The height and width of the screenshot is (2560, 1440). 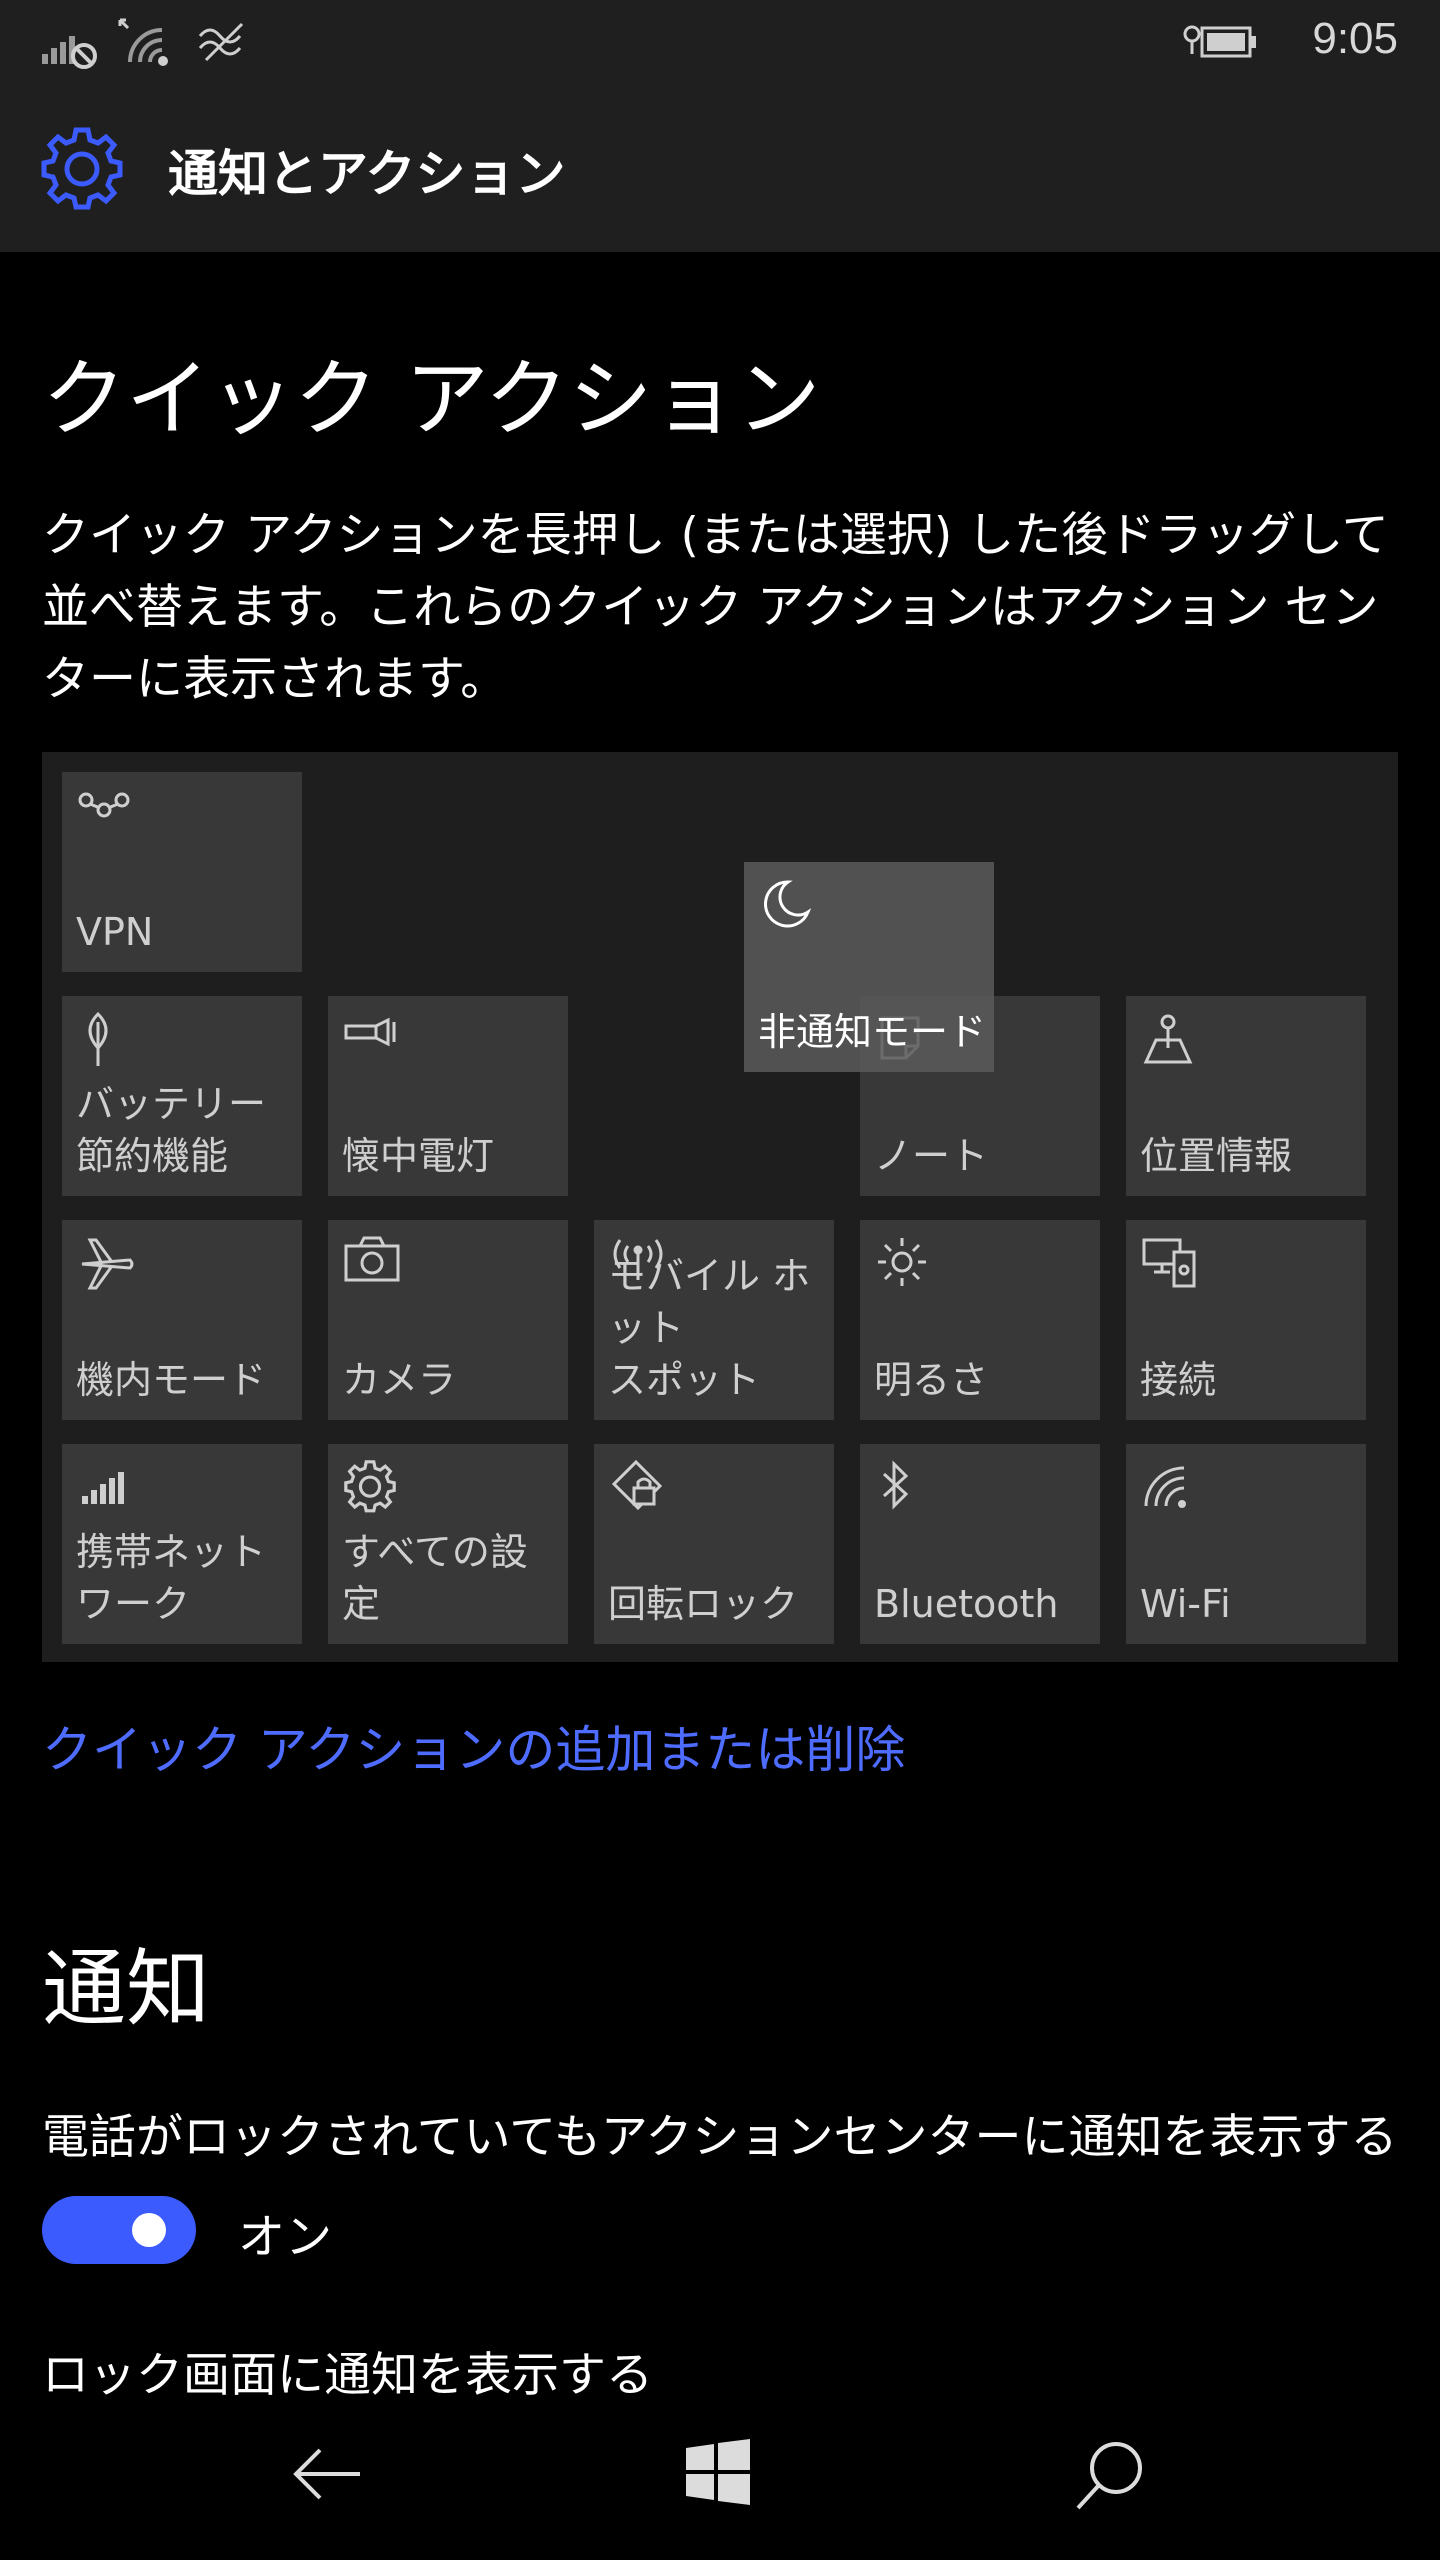 I want to click on cellular-icon, so click(x=103, y=1488).